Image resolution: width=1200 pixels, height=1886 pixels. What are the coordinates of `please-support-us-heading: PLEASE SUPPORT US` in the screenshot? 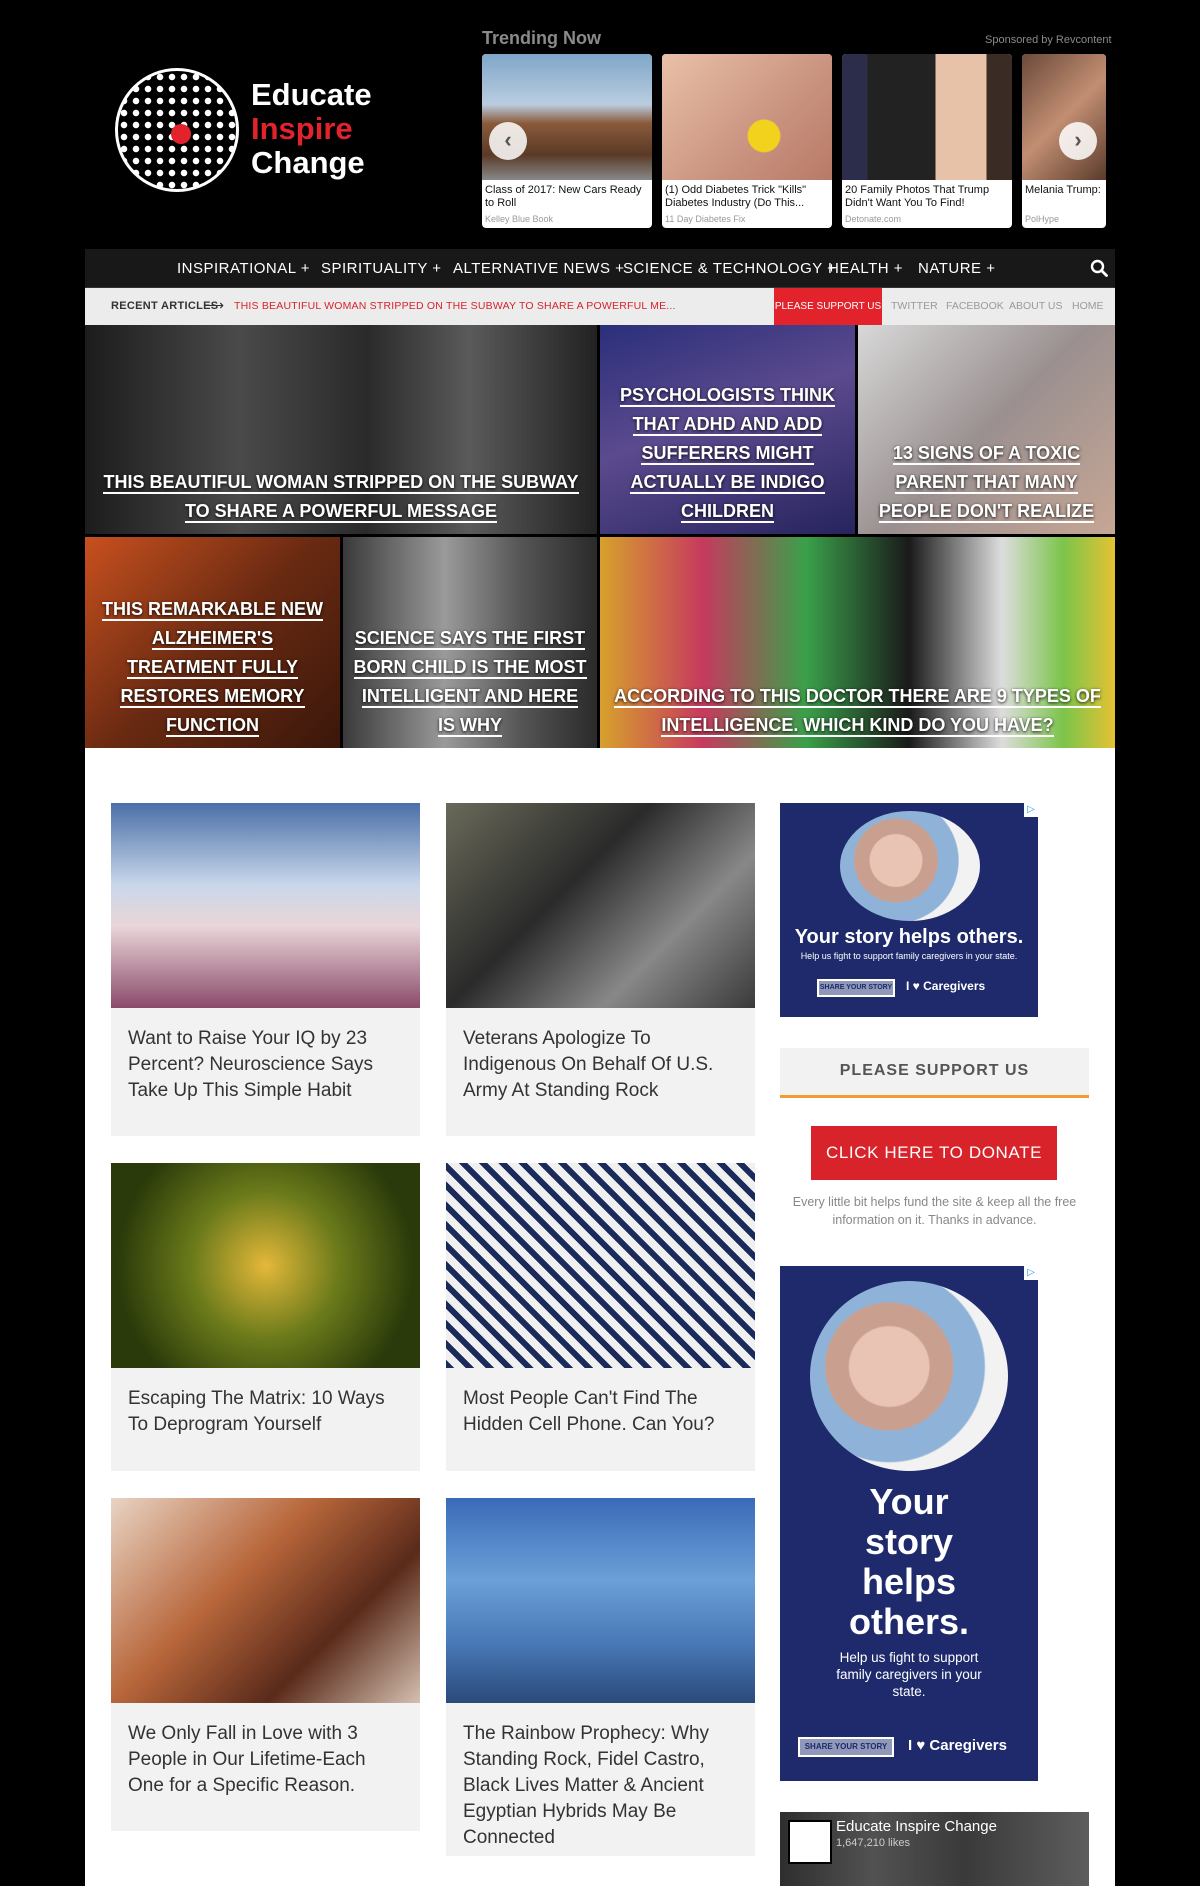 It's located at (934, 1073).